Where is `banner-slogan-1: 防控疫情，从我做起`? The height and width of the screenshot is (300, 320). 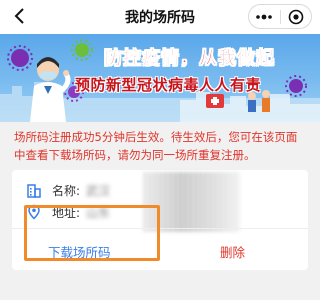
banner-slogan-1: 防控疫情，从我做起 is located at coordinates (189, 59).